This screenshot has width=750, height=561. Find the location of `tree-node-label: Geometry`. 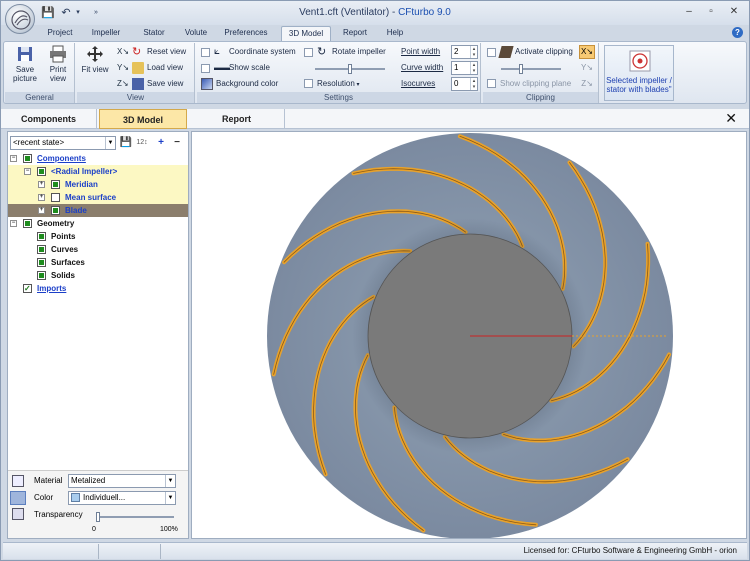

tree-node-label: Geometry is located at coordinates (56, 223).